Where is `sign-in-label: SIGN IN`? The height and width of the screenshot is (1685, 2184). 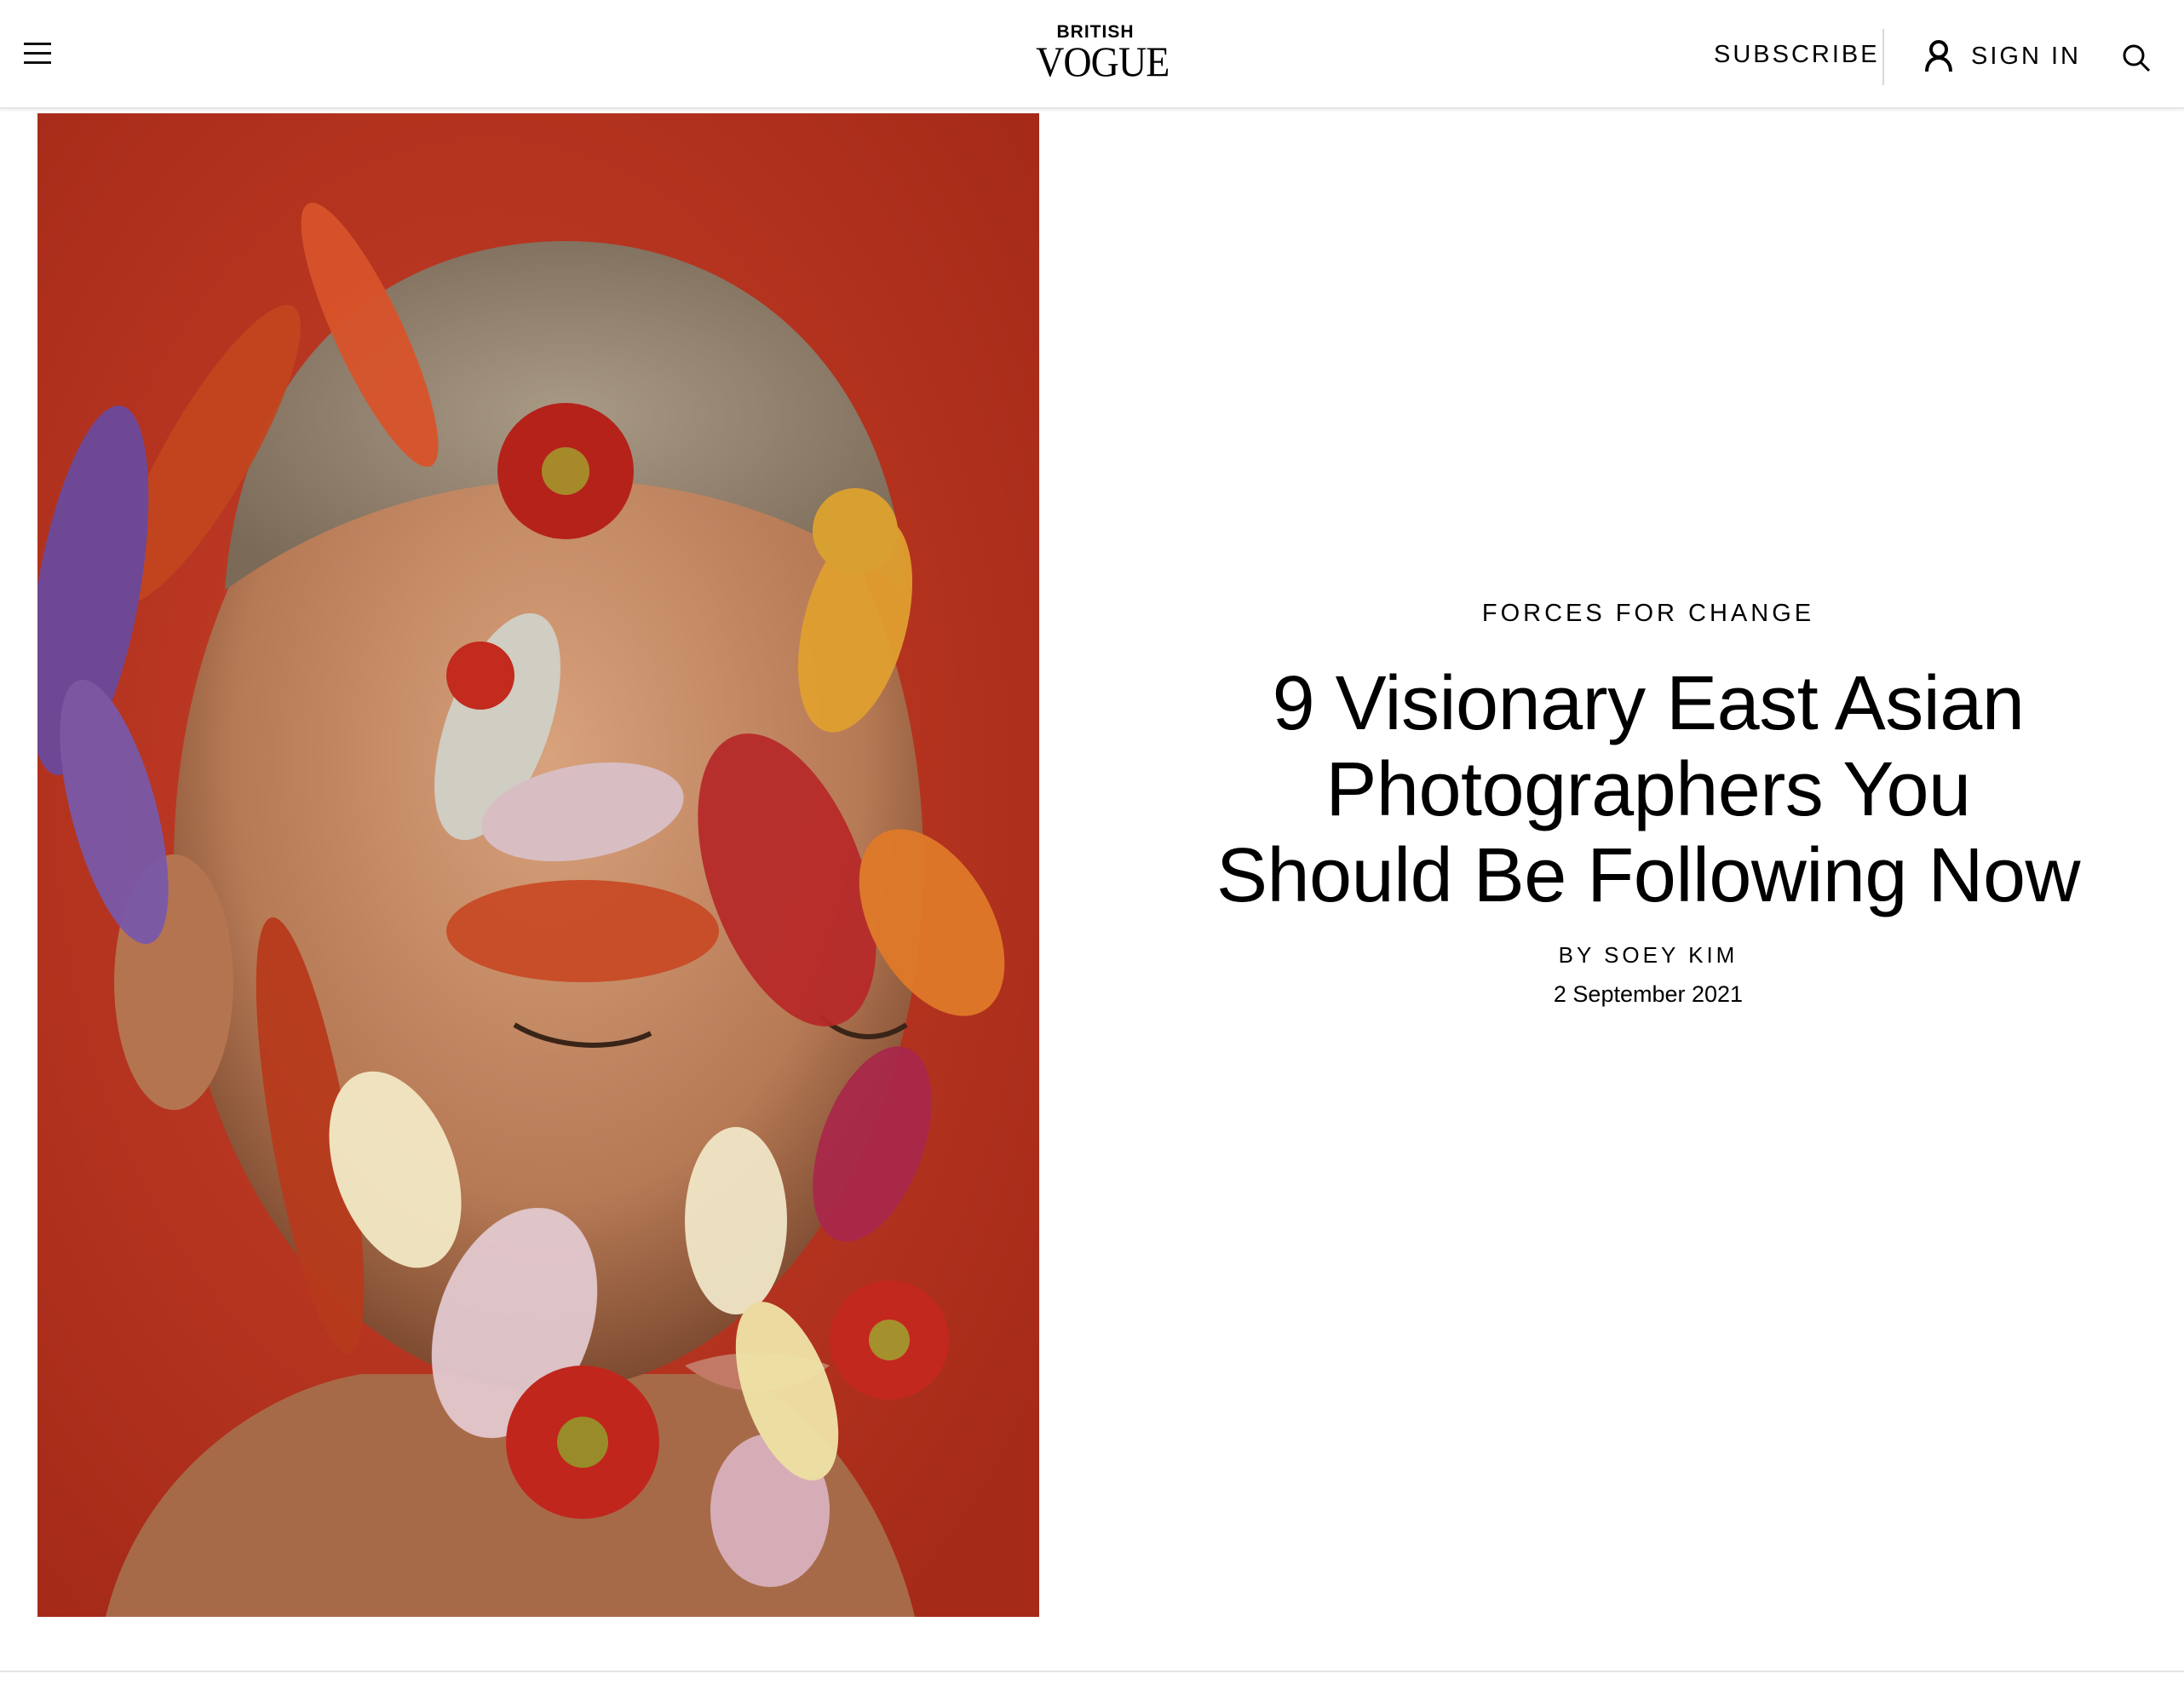 sign-in-label: SIGN IN is located at coordinates (2026, 56).